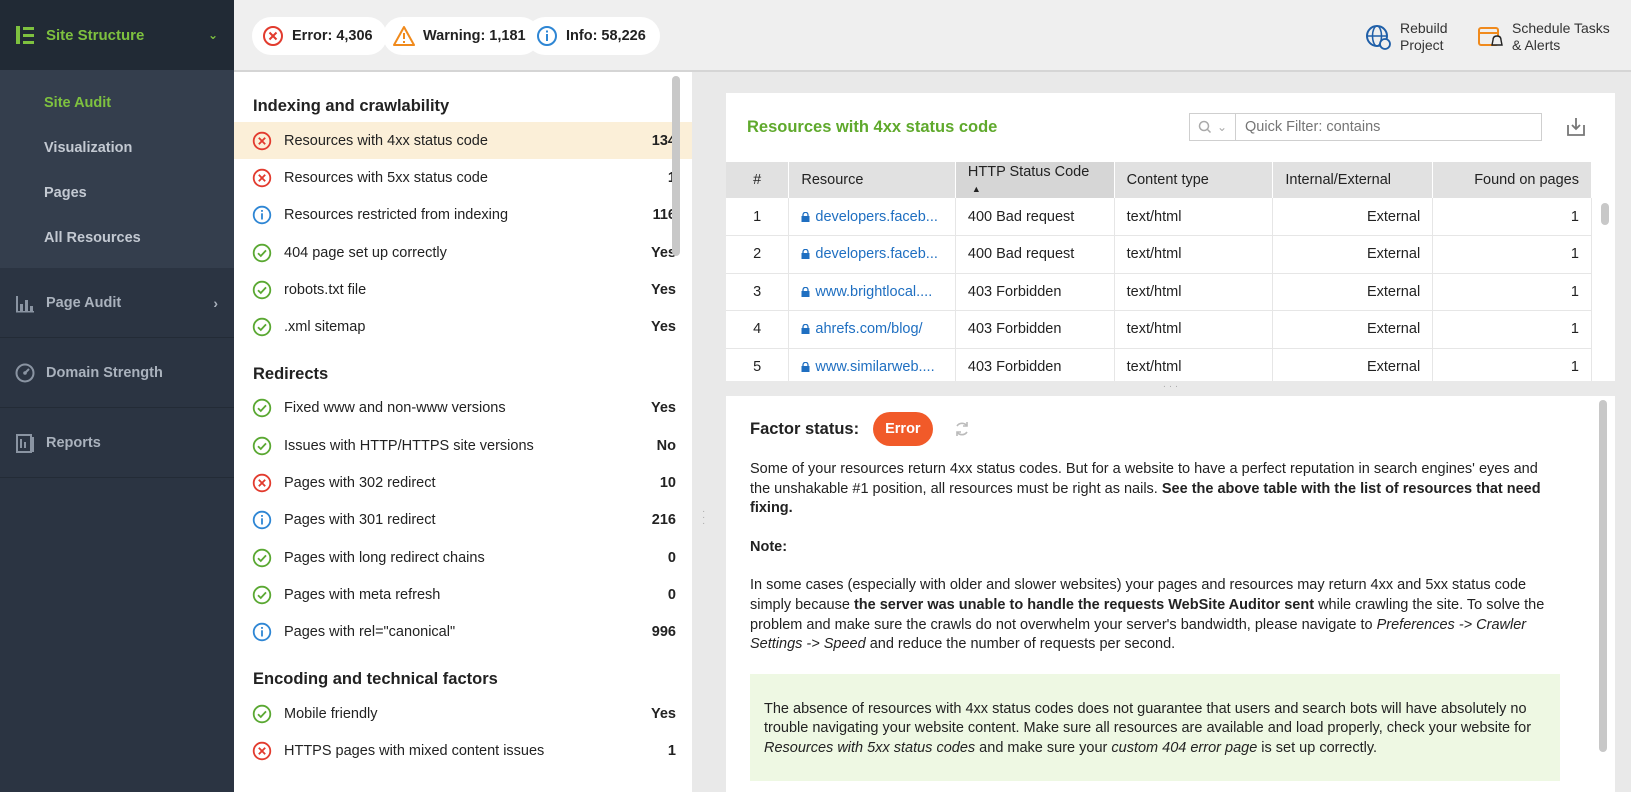 This screenshot has width=1631, height=792. I want to click on list-item: Mobile friendly Yes, so click(463, 713).